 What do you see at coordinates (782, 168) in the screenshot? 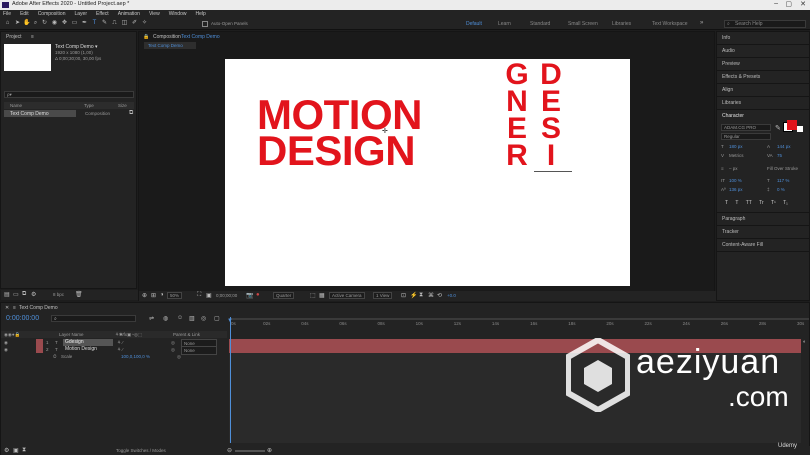
I see `stroke-type-select: Fill Over Stroke` at bounding box center [782, 168].